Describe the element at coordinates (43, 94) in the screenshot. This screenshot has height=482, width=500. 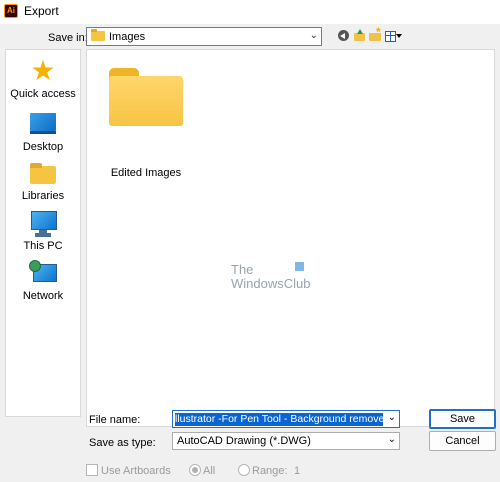
I see `place-label: Quick access` at that location.